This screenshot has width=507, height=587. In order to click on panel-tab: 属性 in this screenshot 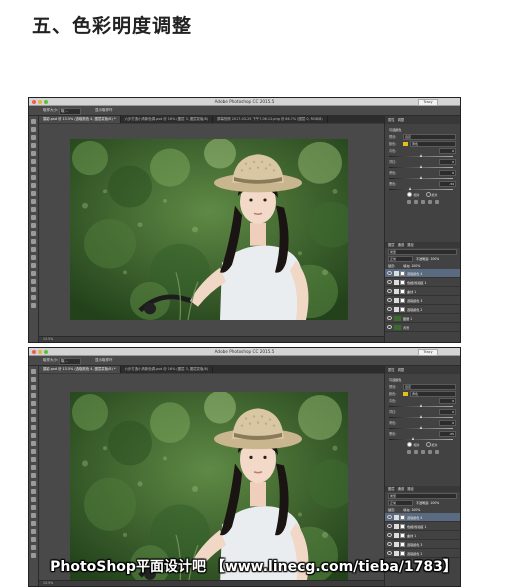, I will do `click(391, 120)`.